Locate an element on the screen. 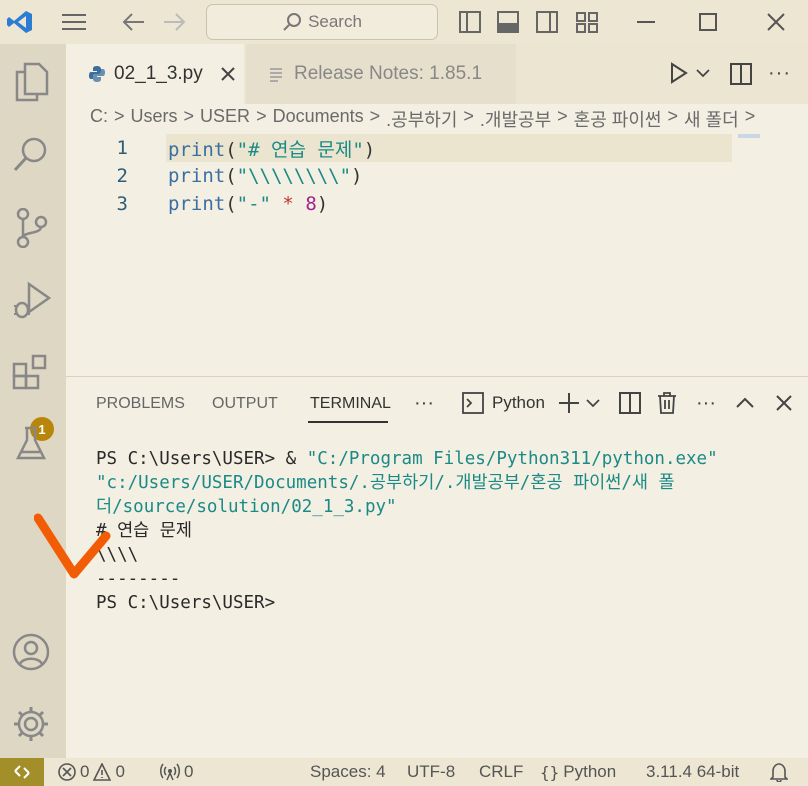  remote-indicator is located at coordinates (22, 772).